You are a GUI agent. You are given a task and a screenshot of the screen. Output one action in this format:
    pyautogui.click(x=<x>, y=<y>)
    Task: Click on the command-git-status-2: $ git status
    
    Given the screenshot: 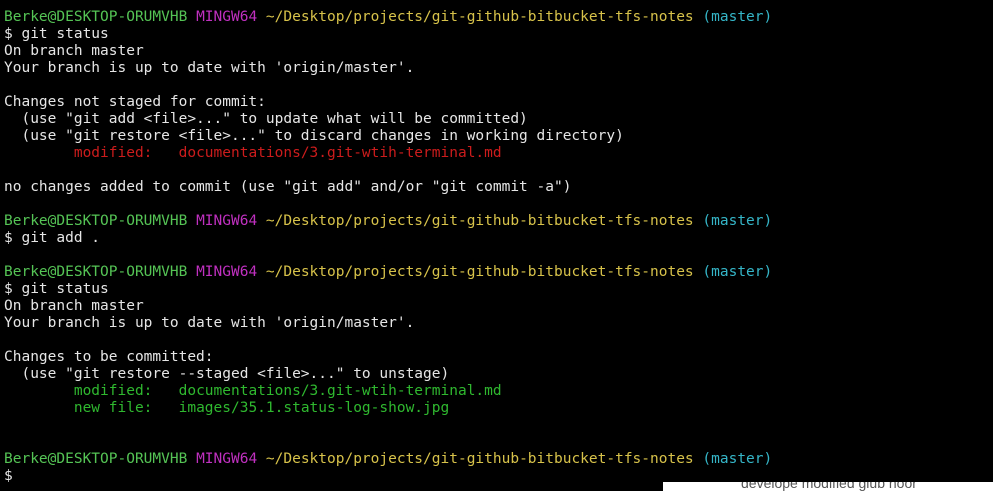 What is the action you would take?
    pyautogui.click(x=56, y=289)
    